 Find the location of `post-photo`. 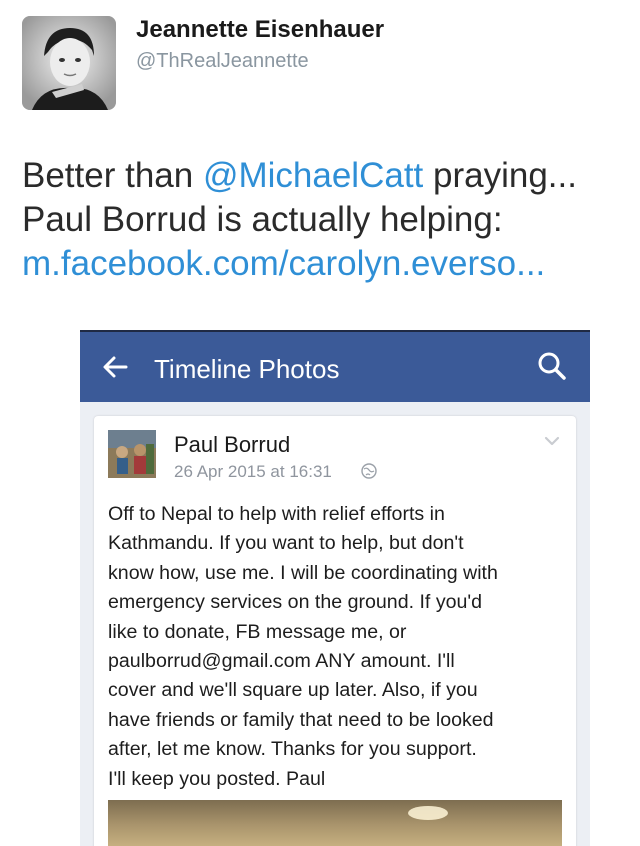

post-photo is located at coordinates (335, 823).